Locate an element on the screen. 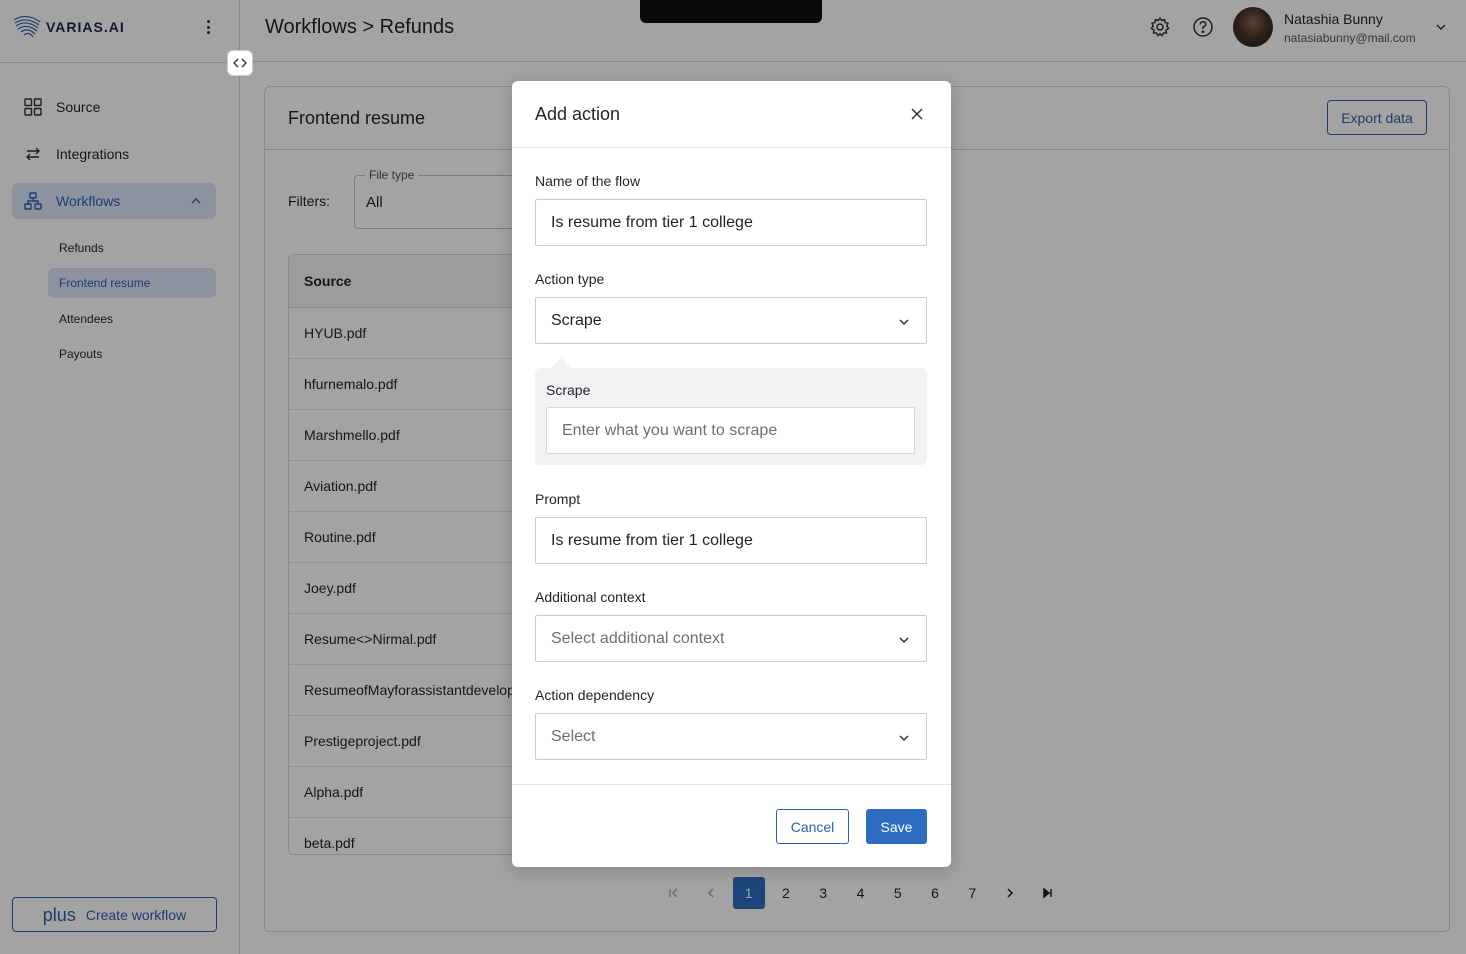 This screenshot has height=954, width=1466. action-type-select: Scrape is located at coordinates (731, 320).